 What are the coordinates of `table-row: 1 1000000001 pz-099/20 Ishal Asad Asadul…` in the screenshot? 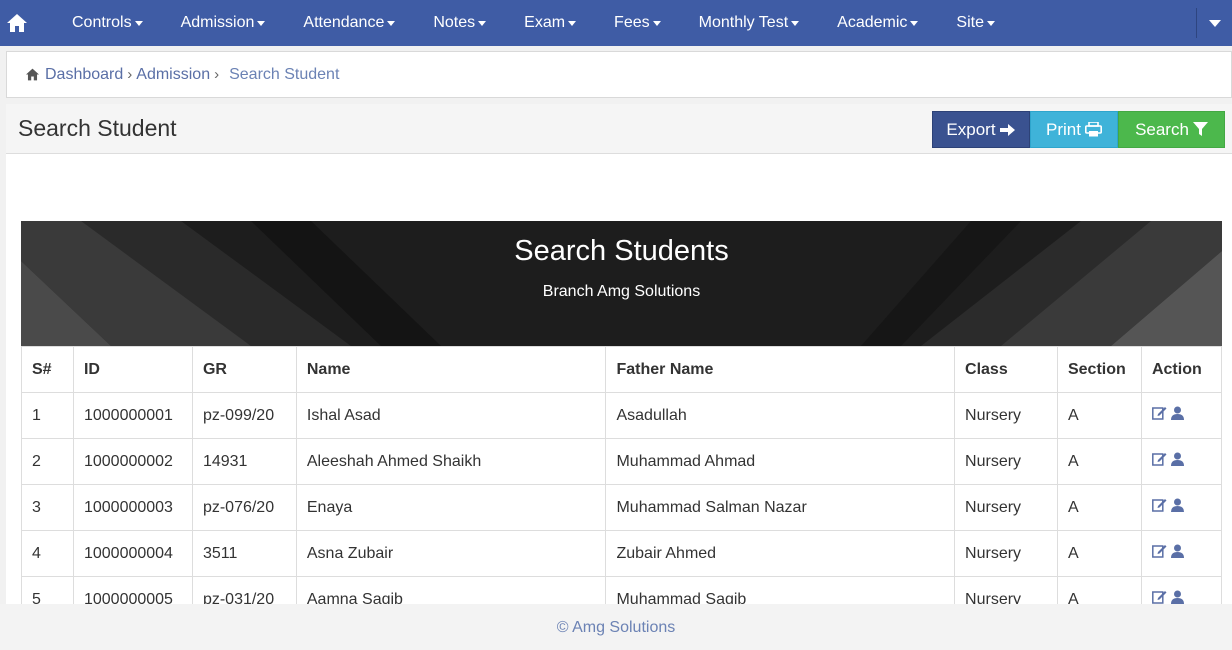 It's located at (621, 415).